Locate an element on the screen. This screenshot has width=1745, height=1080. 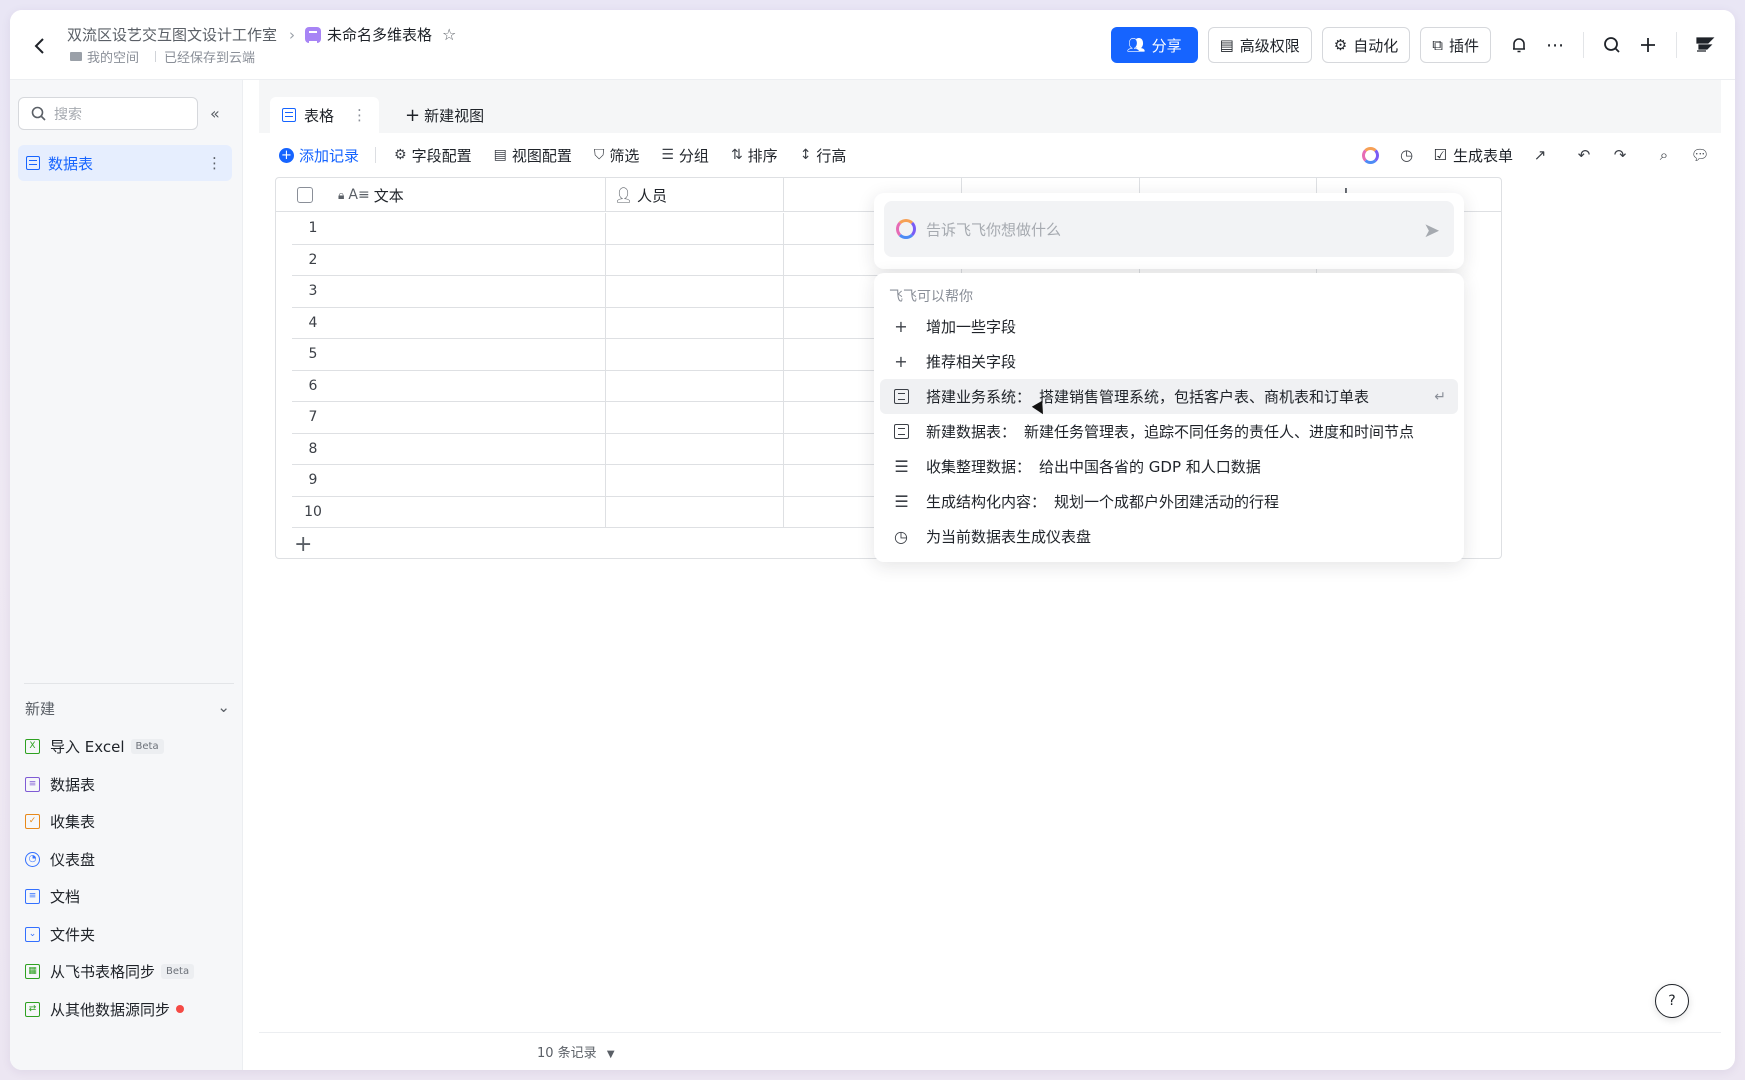
ai-suggestion-dashboard: ◷ 为当前数据表生成仪表盘 is located at coordinates (1169, 536).